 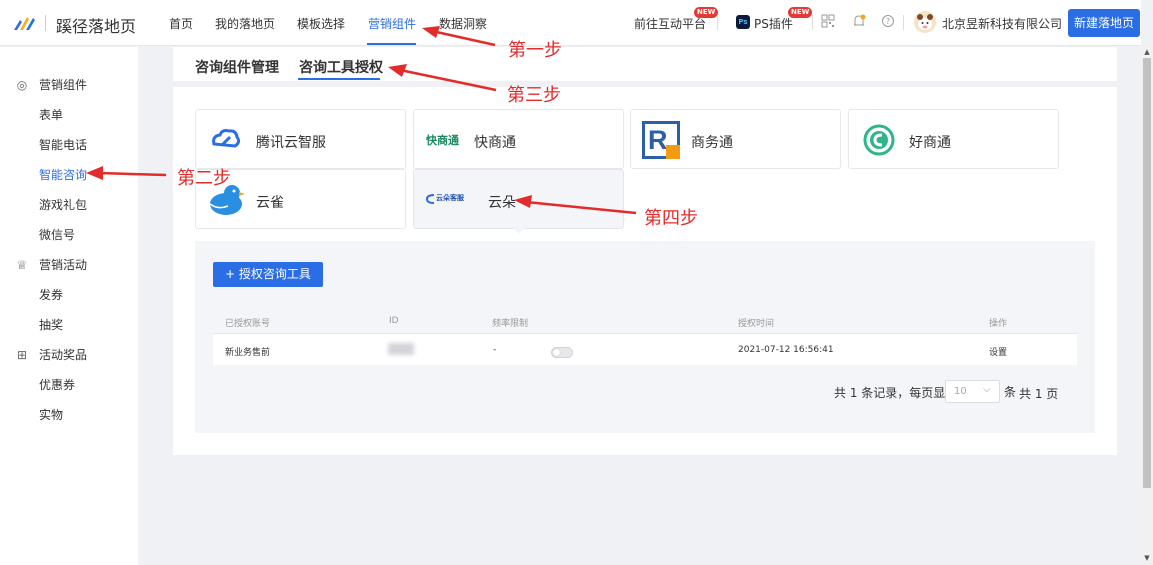 What do you see at coordinates (1147, 558) in the screenshot?
I see `scroll-down-arrow: ▼` at bounding box center [1147, 558].